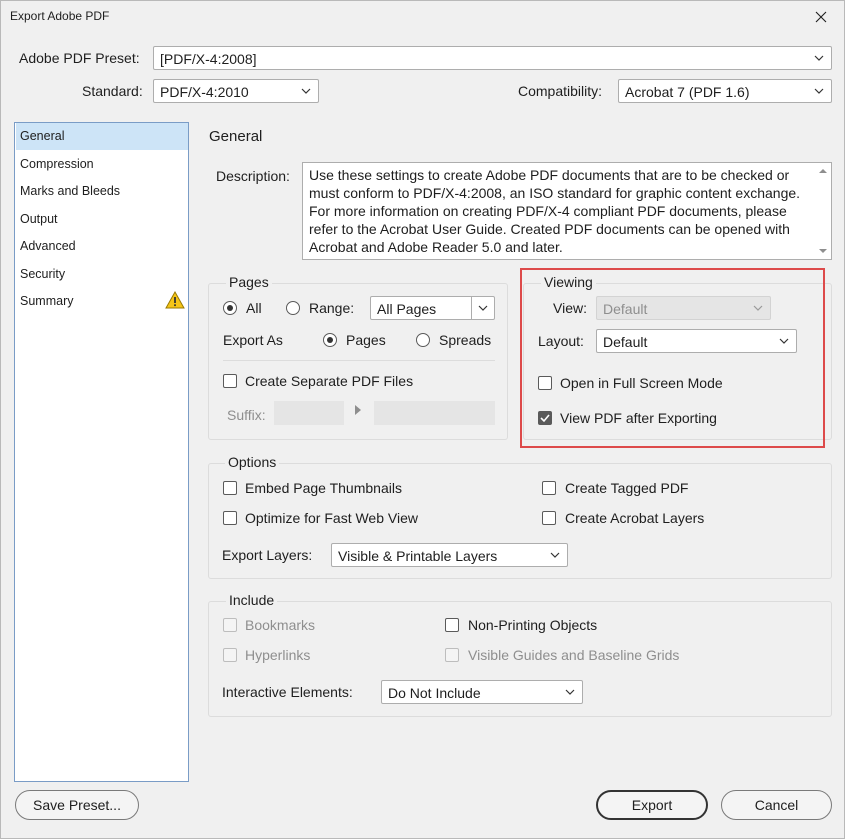 The image size is (845, 839). I want to click on visible-guides-label: Visible Guides and Baseline Grids, so click(574, 655).